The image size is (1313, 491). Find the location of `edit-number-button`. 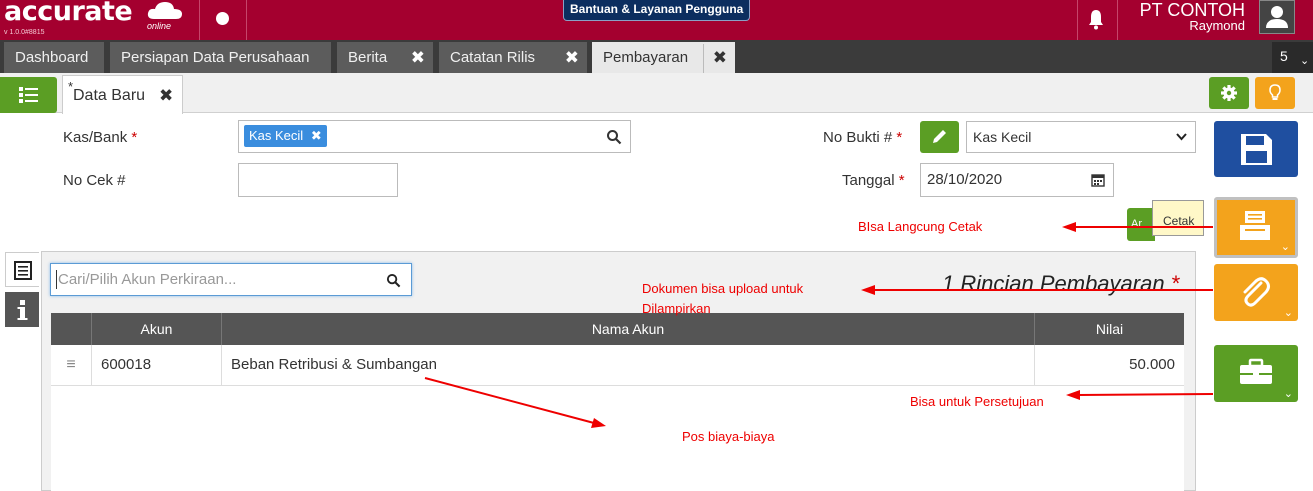

edit-number-button is located at coordinates (939, 137).